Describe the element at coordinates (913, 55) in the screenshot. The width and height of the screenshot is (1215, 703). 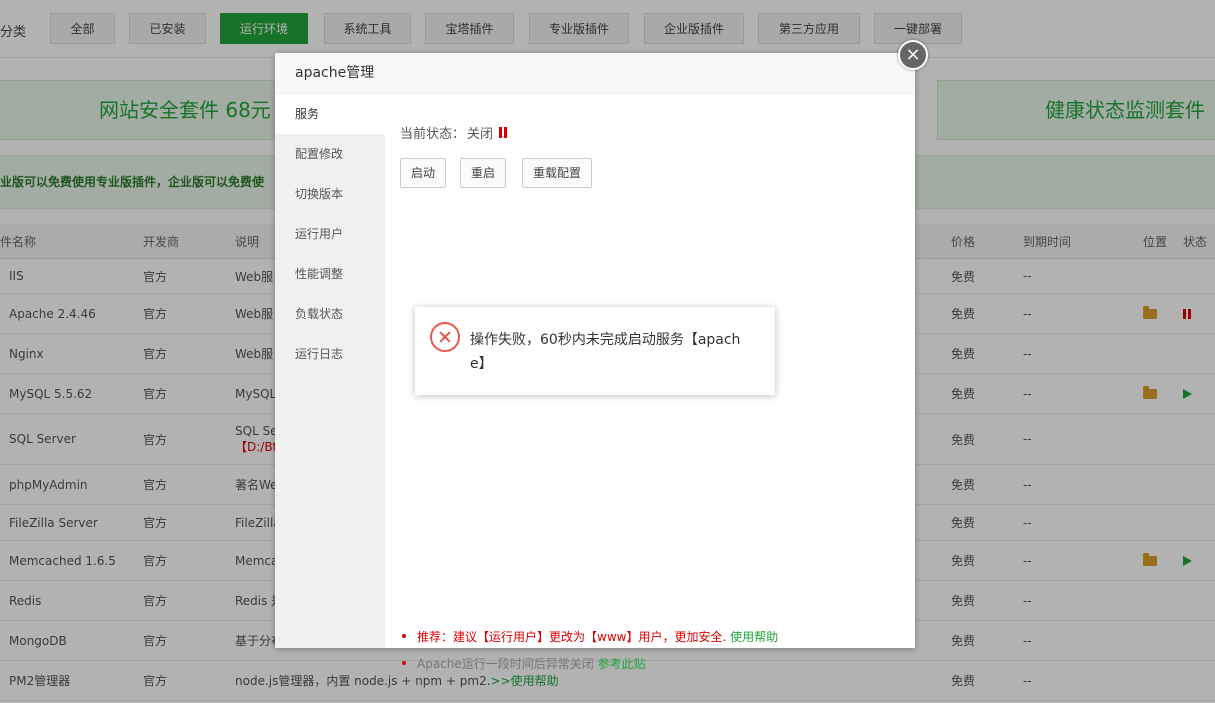
I see `close-icon: ×` at that location.